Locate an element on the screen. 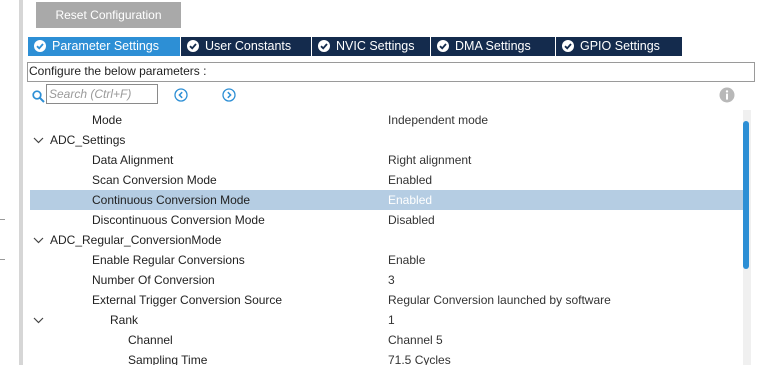 This screenshot has width=761, height=365. tree-row-scan-conversion-mode: Scan Conversion Mode Enabled is located at coordinates (386, 180).